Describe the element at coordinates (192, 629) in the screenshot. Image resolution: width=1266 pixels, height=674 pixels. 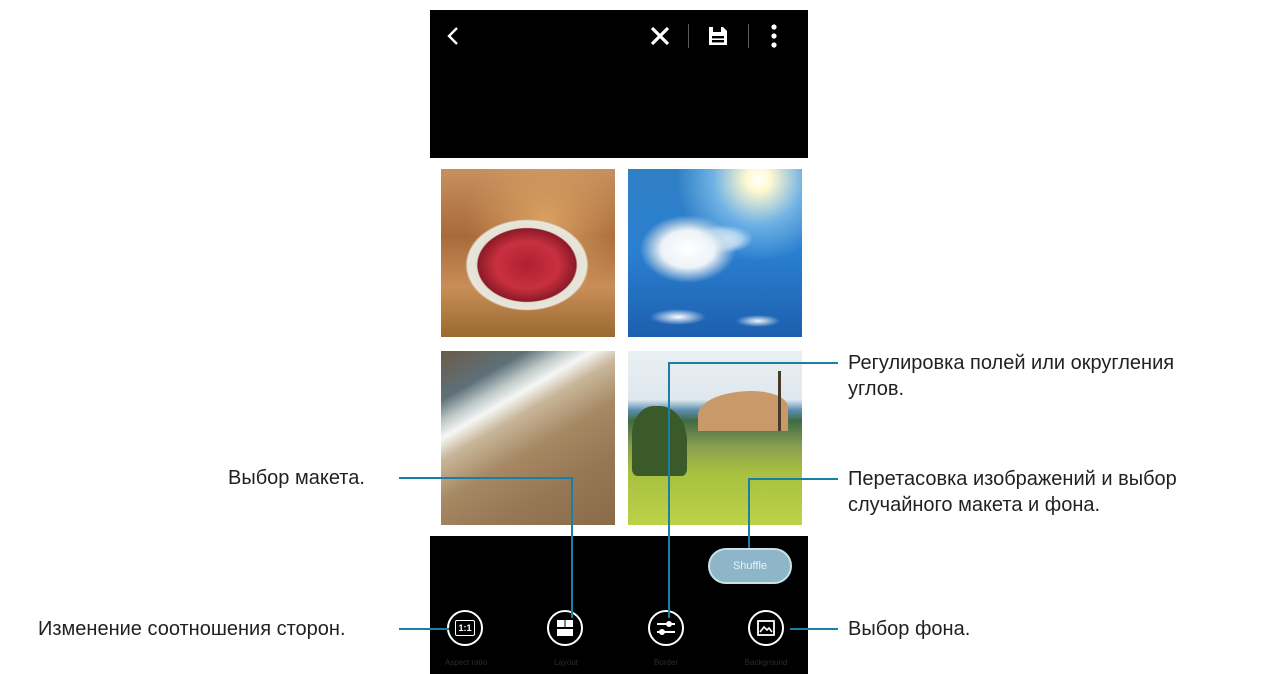
I see `callout-aspect-ratio: Изменение соотношения сторон.` at that location.